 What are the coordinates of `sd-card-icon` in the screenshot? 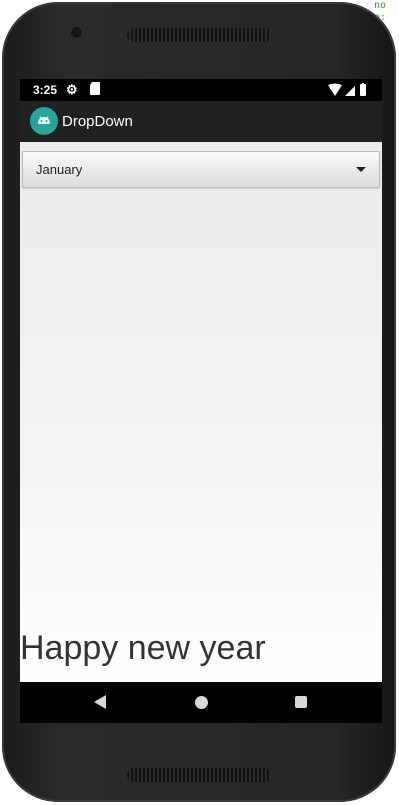 It's located at (95, 88).